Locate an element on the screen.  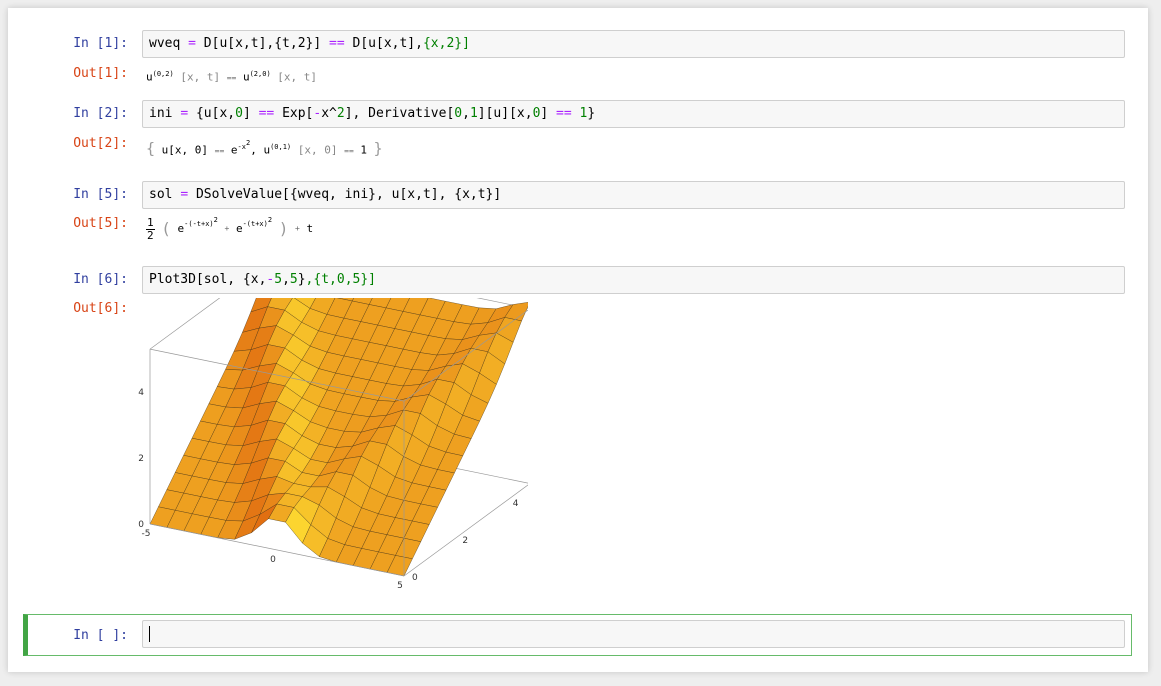
code-token: wveq is located at coordinates (165, 43).